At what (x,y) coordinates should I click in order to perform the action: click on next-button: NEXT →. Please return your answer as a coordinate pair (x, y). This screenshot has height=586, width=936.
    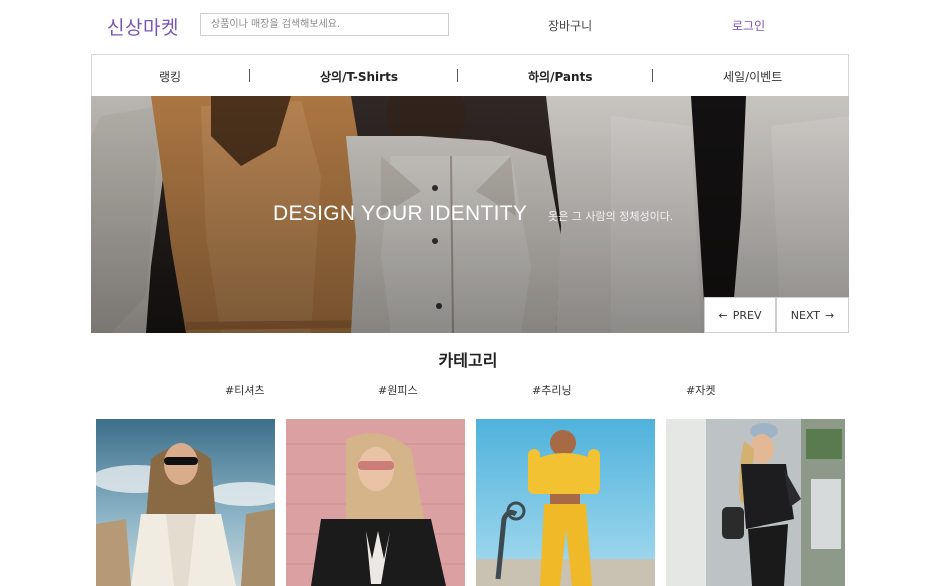
    Looking at the image, I should click on (812, 315).